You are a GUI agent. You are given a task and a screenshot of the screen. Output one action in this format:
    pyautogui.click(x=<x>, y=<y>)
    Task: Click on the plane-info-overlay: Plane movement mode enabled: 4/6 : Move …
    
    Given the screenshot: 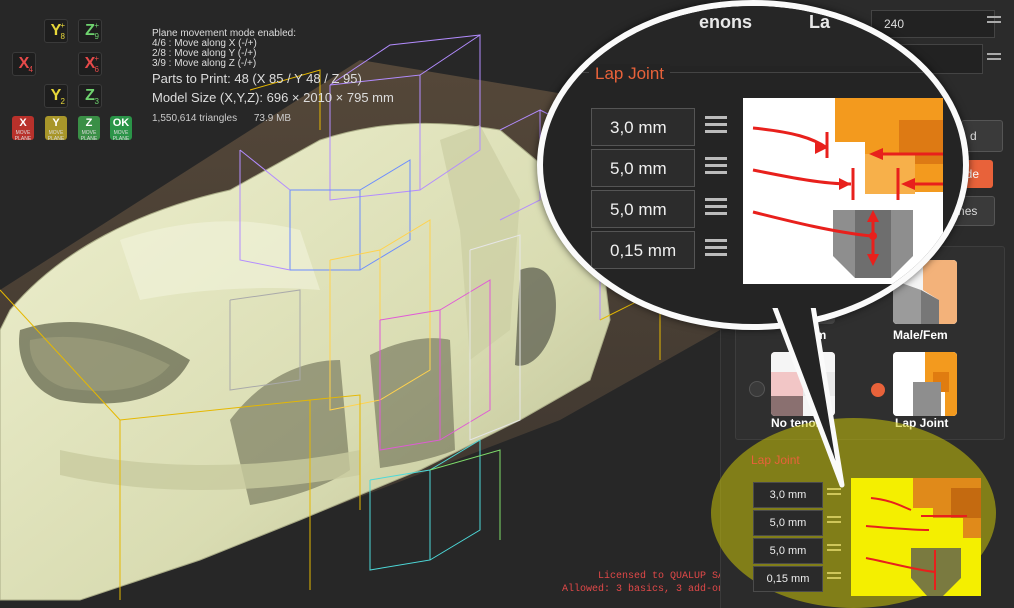 What is the action you would take?
    pyautogui.click(x=273, y=68)
    